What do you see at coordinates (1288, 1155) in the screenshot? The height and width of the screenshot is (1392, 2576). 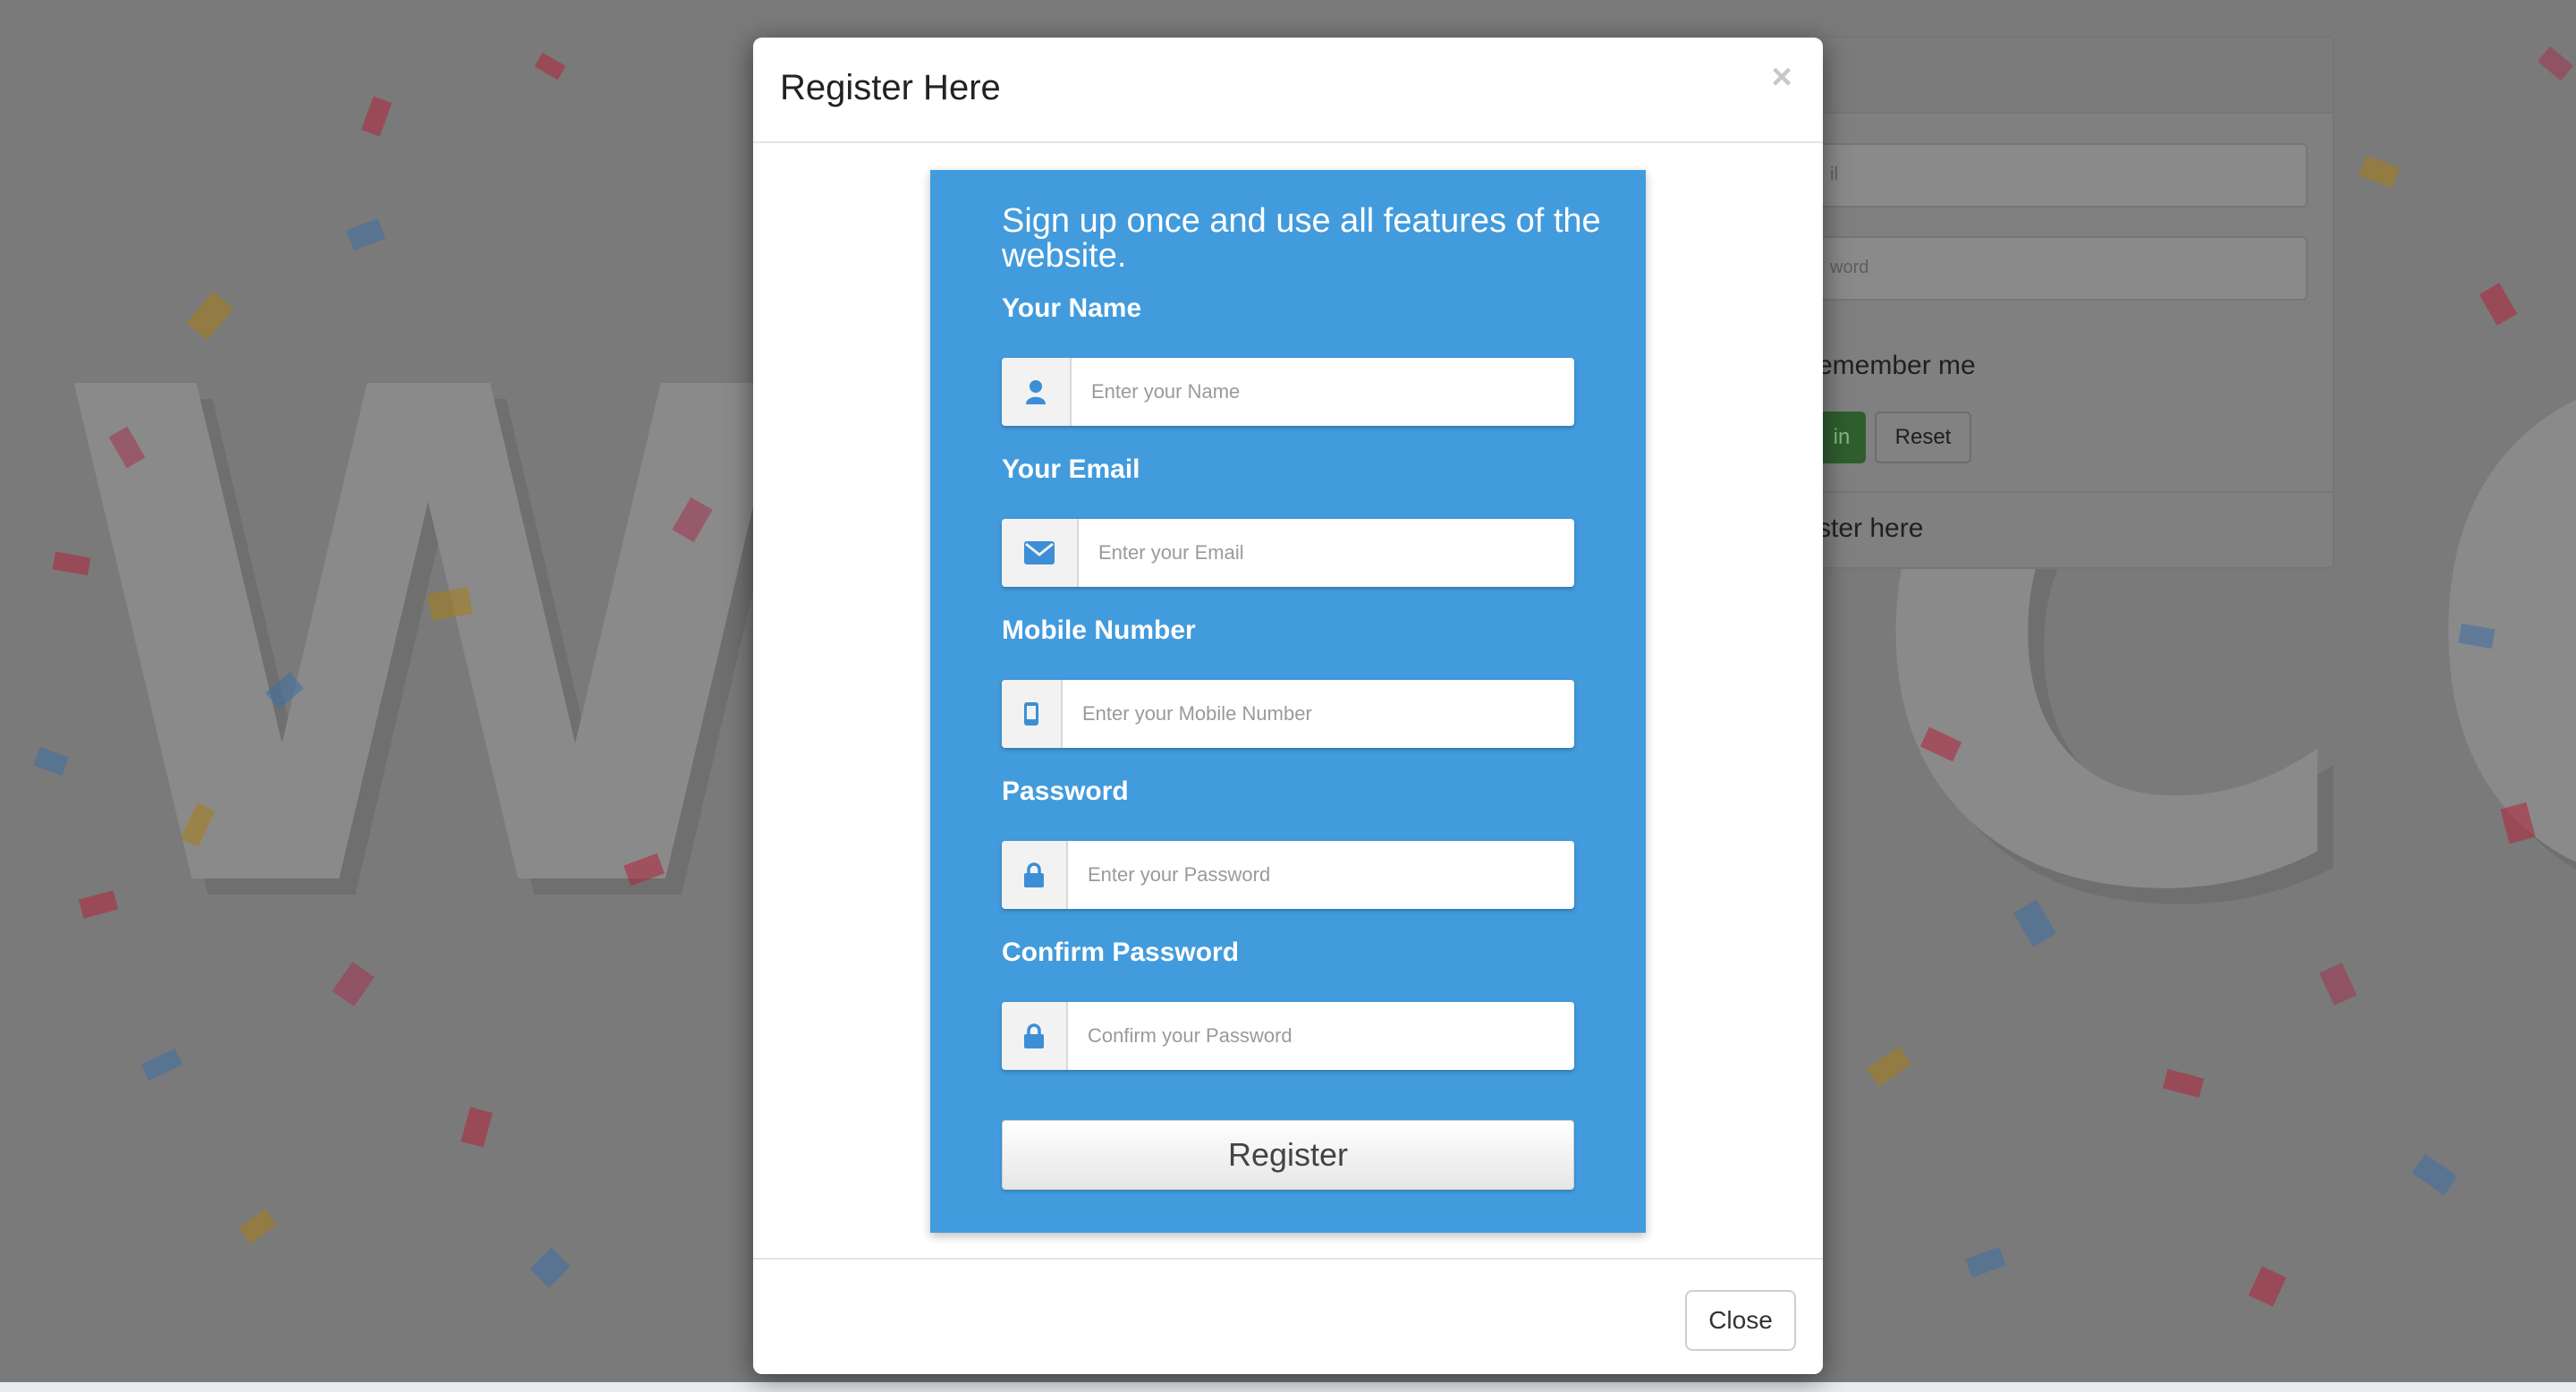 I see `register-button: Register` at bounding box center [1288, 1155].